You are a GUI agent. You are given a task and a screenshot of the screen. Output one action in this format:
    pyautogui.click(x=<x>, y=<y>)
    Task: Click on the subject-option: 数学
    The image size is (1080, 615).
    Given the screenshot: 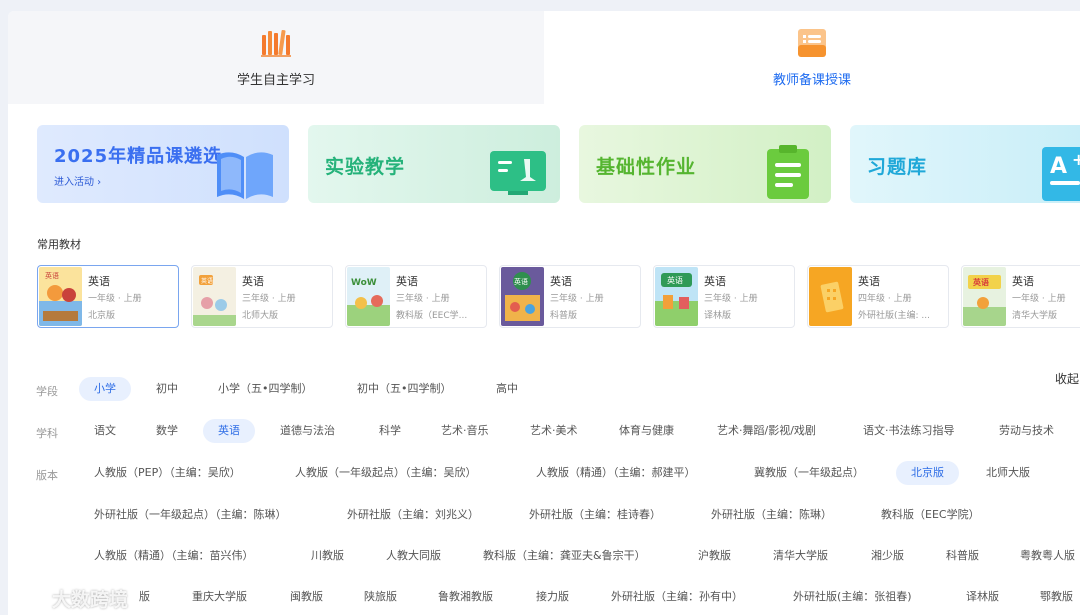 What is the action you would take?
    pyautogui.click(x=167, y=431)
    